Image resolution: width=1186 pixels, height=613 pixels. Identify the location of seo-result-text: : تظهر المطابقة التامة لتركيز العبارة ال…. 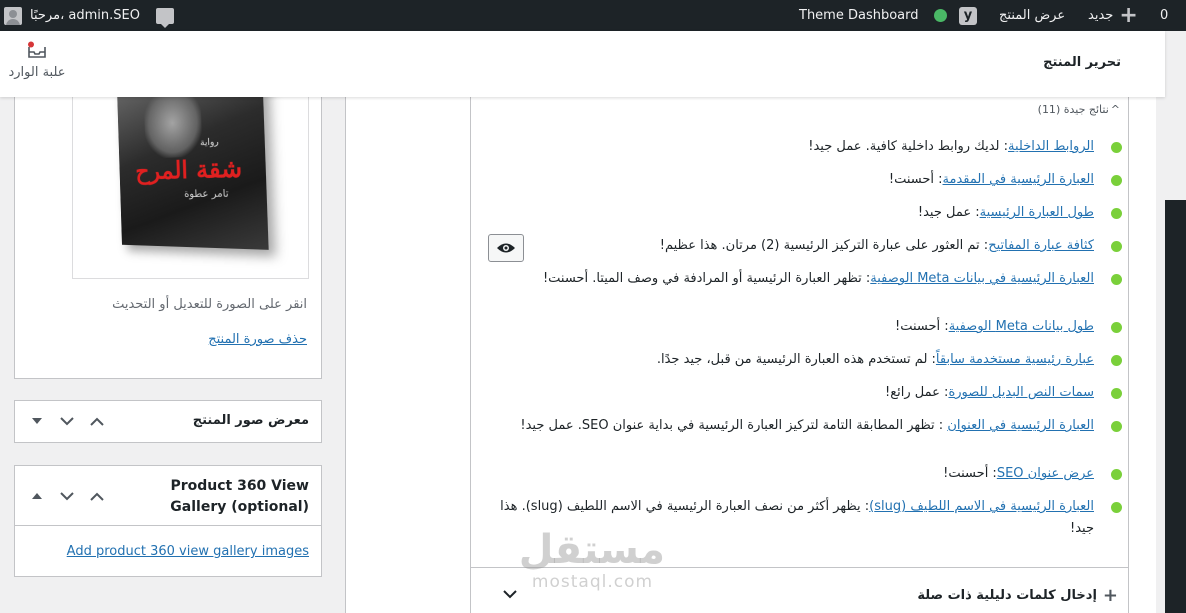
(734, 425).